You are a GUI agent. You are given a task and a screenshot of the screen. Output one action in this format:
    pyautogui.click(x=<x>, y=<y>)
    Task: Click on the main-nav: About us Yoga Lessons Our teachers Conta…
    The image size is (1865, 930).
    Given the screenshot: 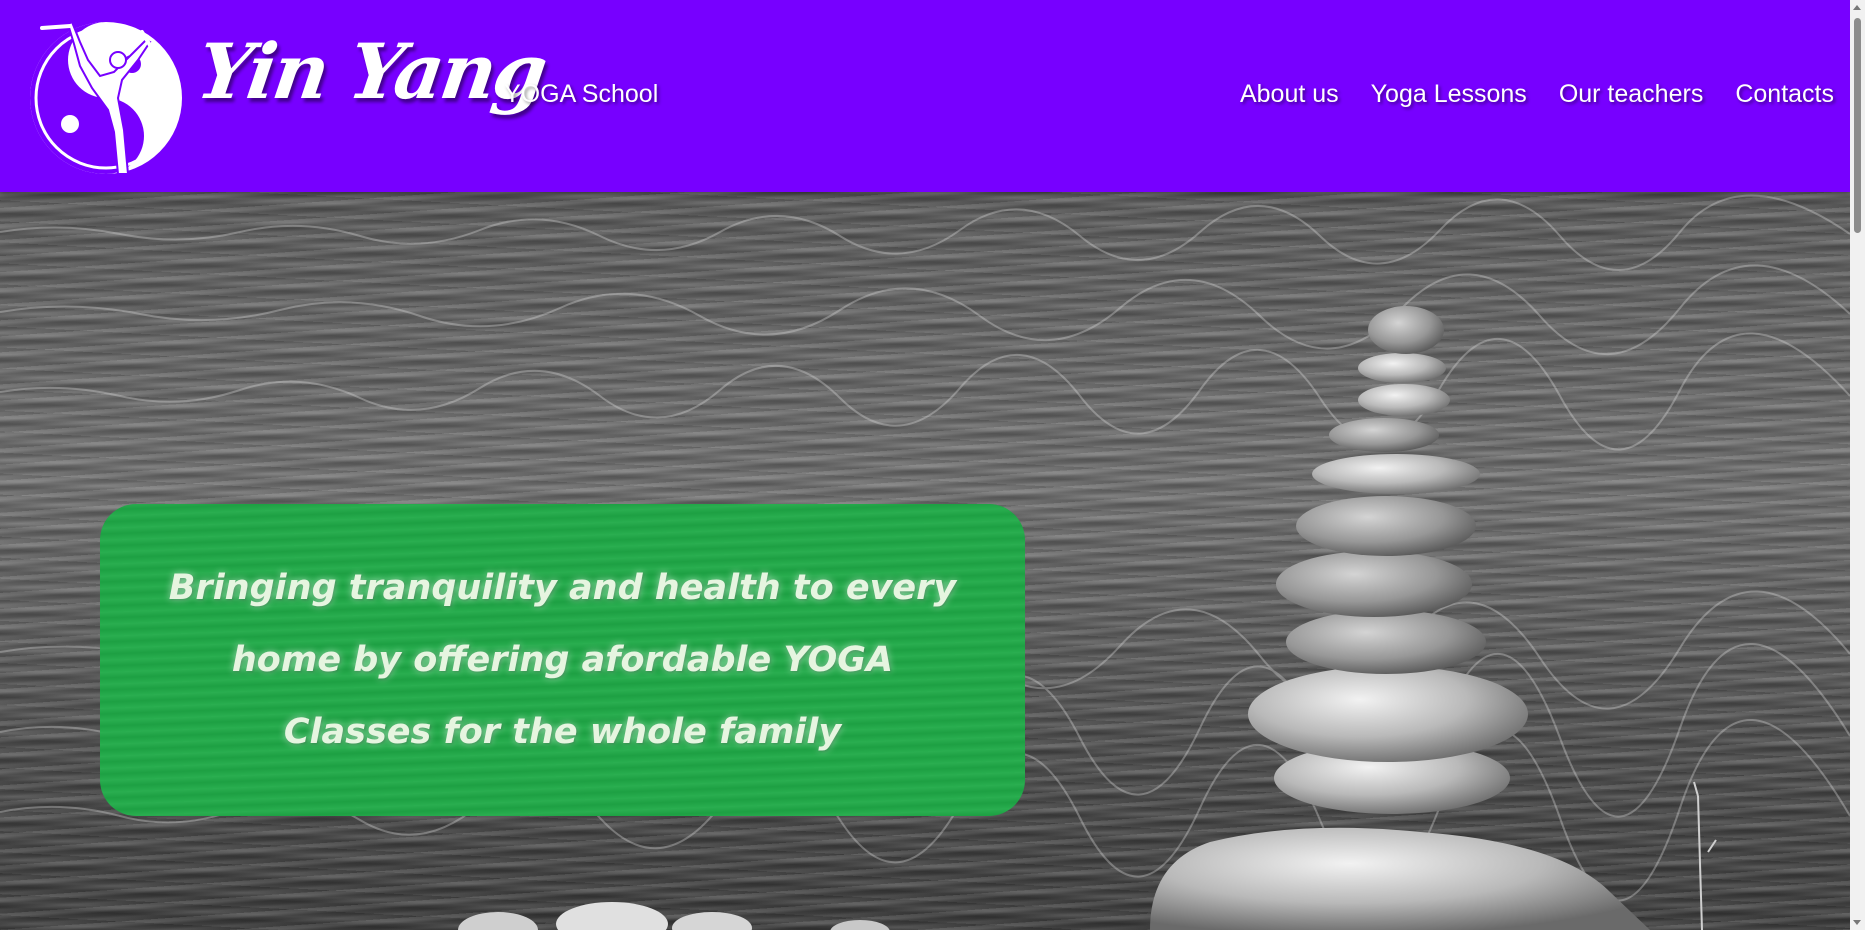 What is the action you would take?
    pyautogui.click(x=1537, y=94)
    